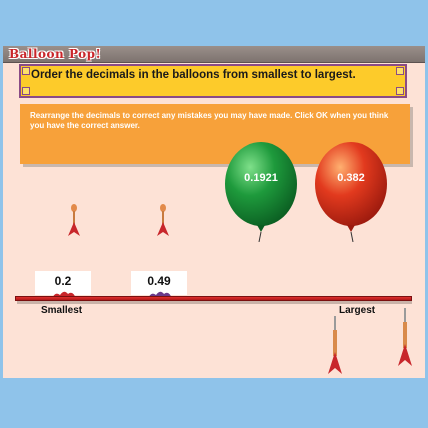  What do you see at coordinates (55, 54) in the screenshot?
I see `app-title: Balloon Pop!` at bounding box center [55, 54].